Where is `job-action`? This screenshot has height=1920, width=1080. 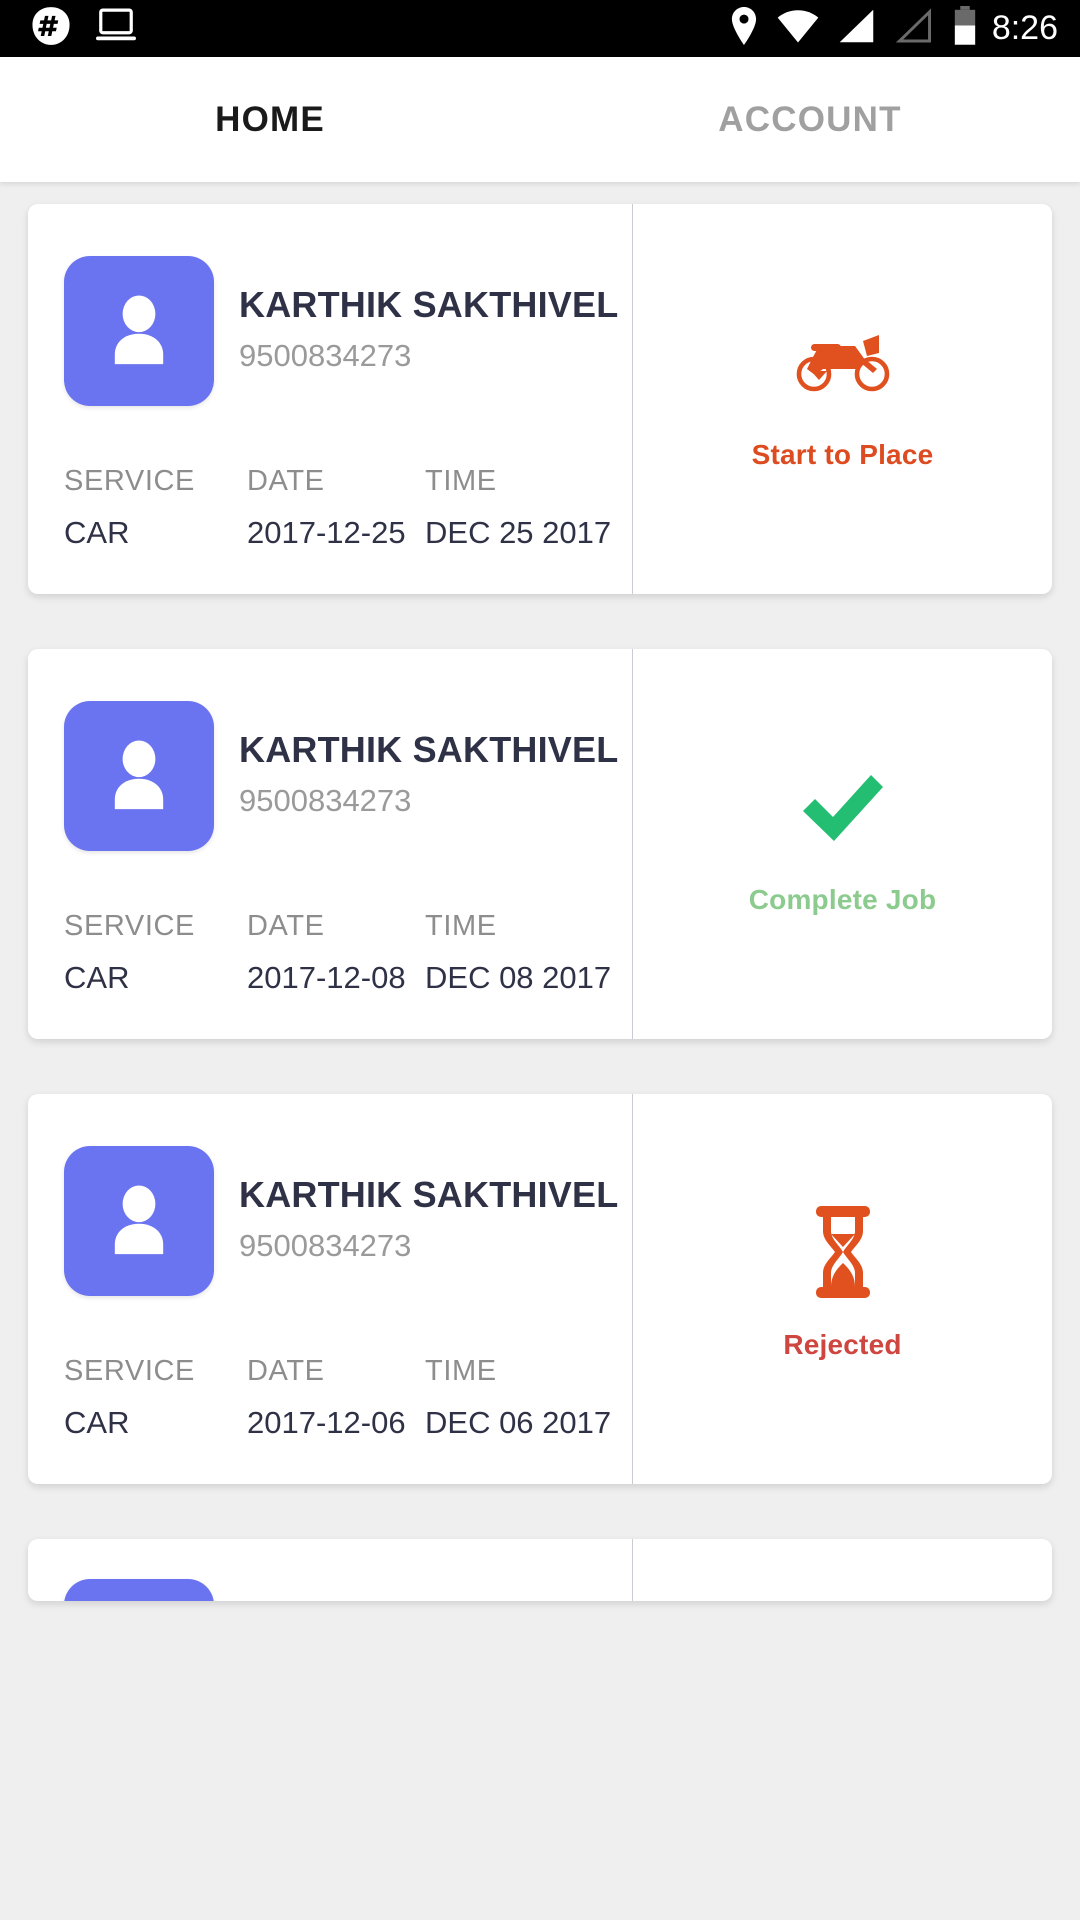
job-action is located at coordinates (842, 1570).